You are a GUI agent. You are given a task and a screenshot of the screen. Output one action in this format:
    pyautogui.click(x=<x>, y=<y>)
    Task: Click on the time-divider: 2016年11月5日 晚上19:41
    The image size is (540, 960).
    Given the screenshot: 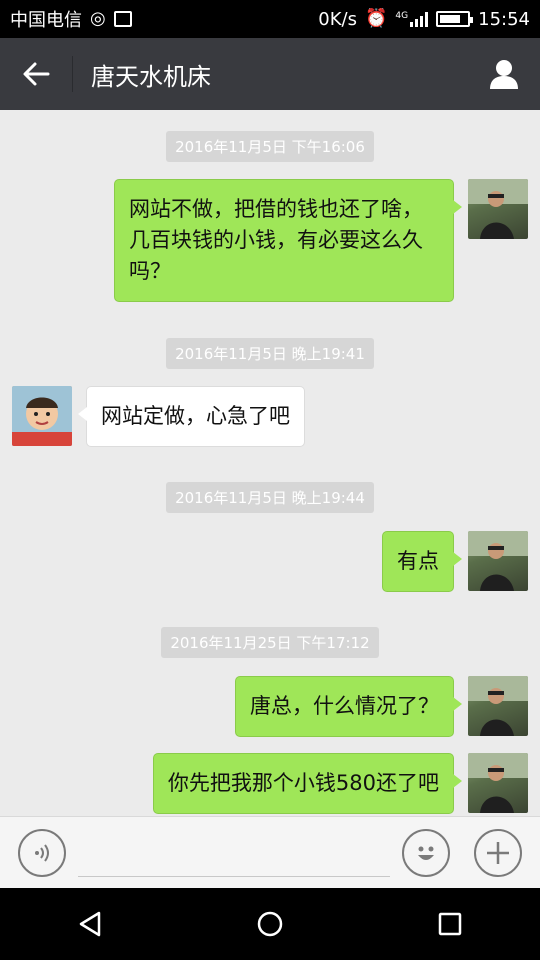 What is the action you would take?
    pyautogui.click(x=270, y=353)
    